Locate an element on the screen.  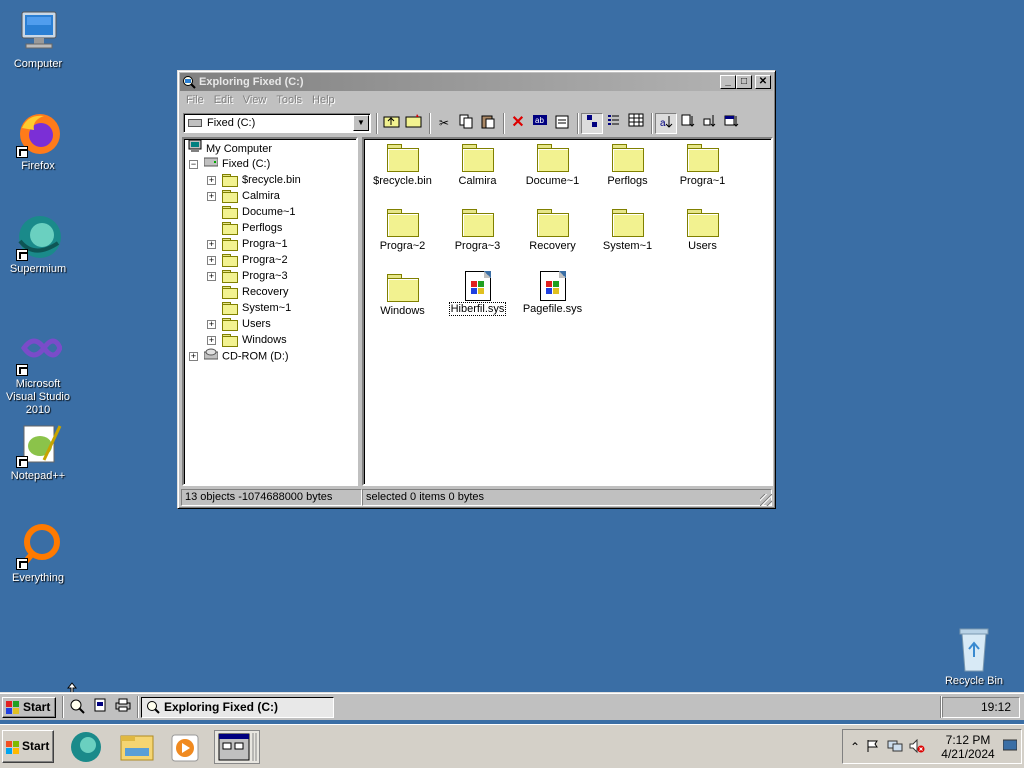
large-icons-view-button is located at coordinates (592, 123).